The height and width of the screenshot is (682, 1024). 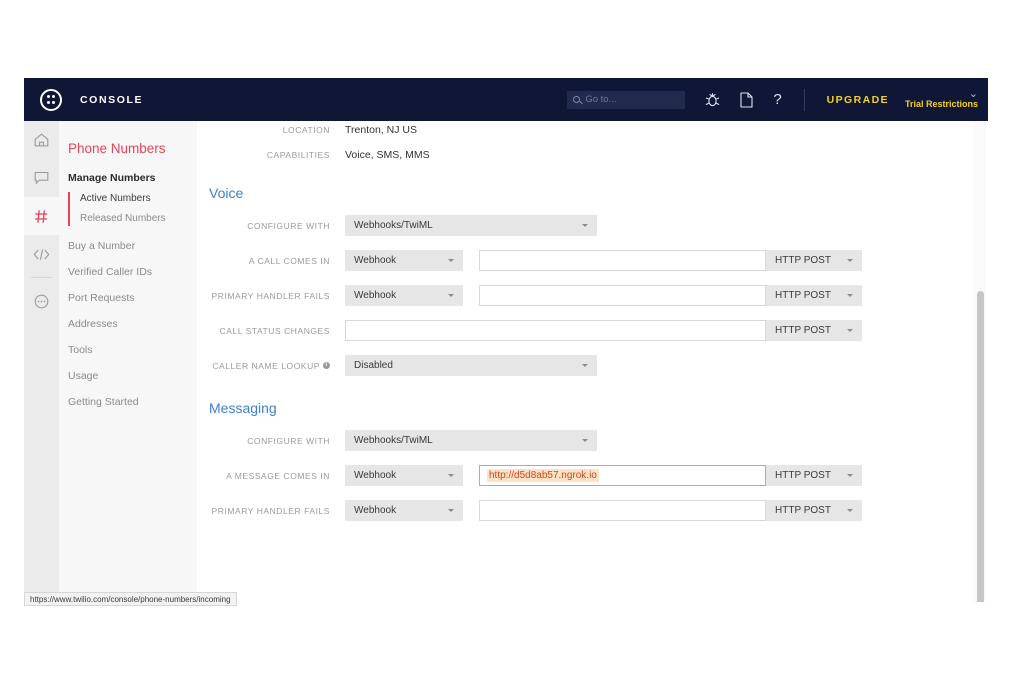 I want to click on voice-status-callback-url-input, so click(x=555, y=330).